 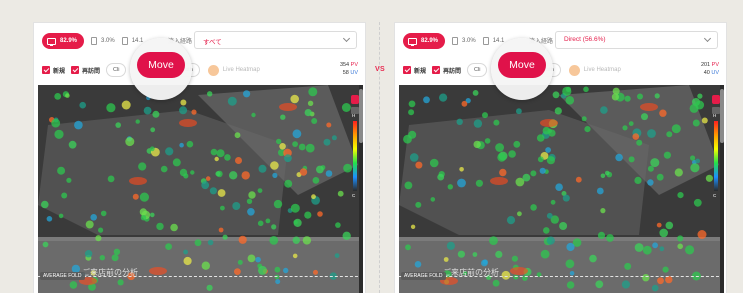 What do you see at coordinates (706, 73) in the screenshot?
I see `uv-count: 40` at bounding box center [706, 73].